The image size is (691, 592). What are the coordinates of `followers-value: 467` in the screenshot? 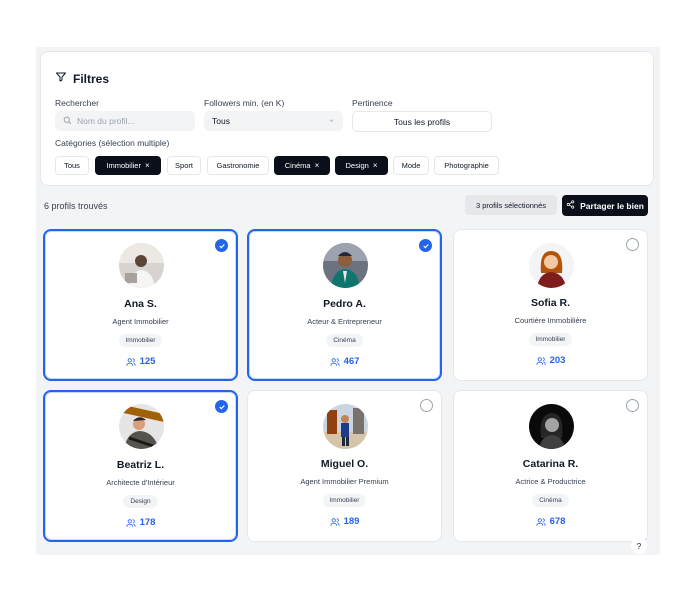 It's located at (351, 361).